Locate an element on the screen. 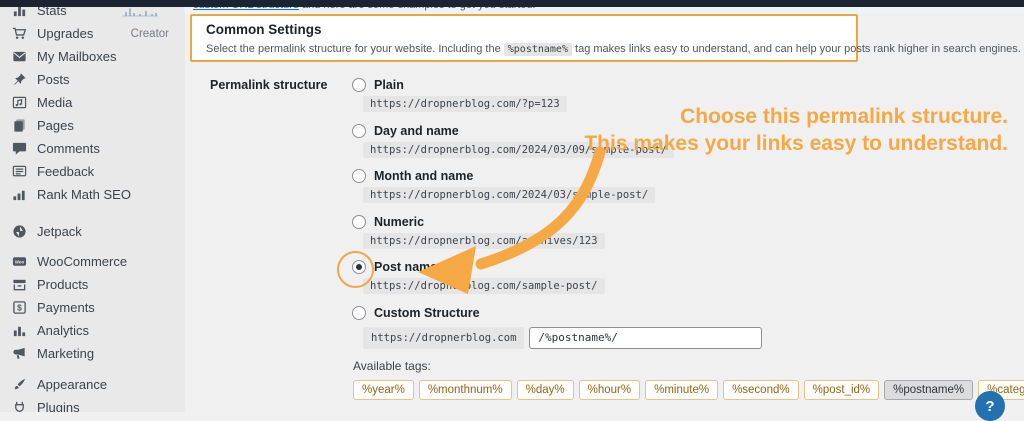 The width and height of the screenshot is (1024, 421). sidebar-item-label: Jetpack is located at coordinates (59, 231).